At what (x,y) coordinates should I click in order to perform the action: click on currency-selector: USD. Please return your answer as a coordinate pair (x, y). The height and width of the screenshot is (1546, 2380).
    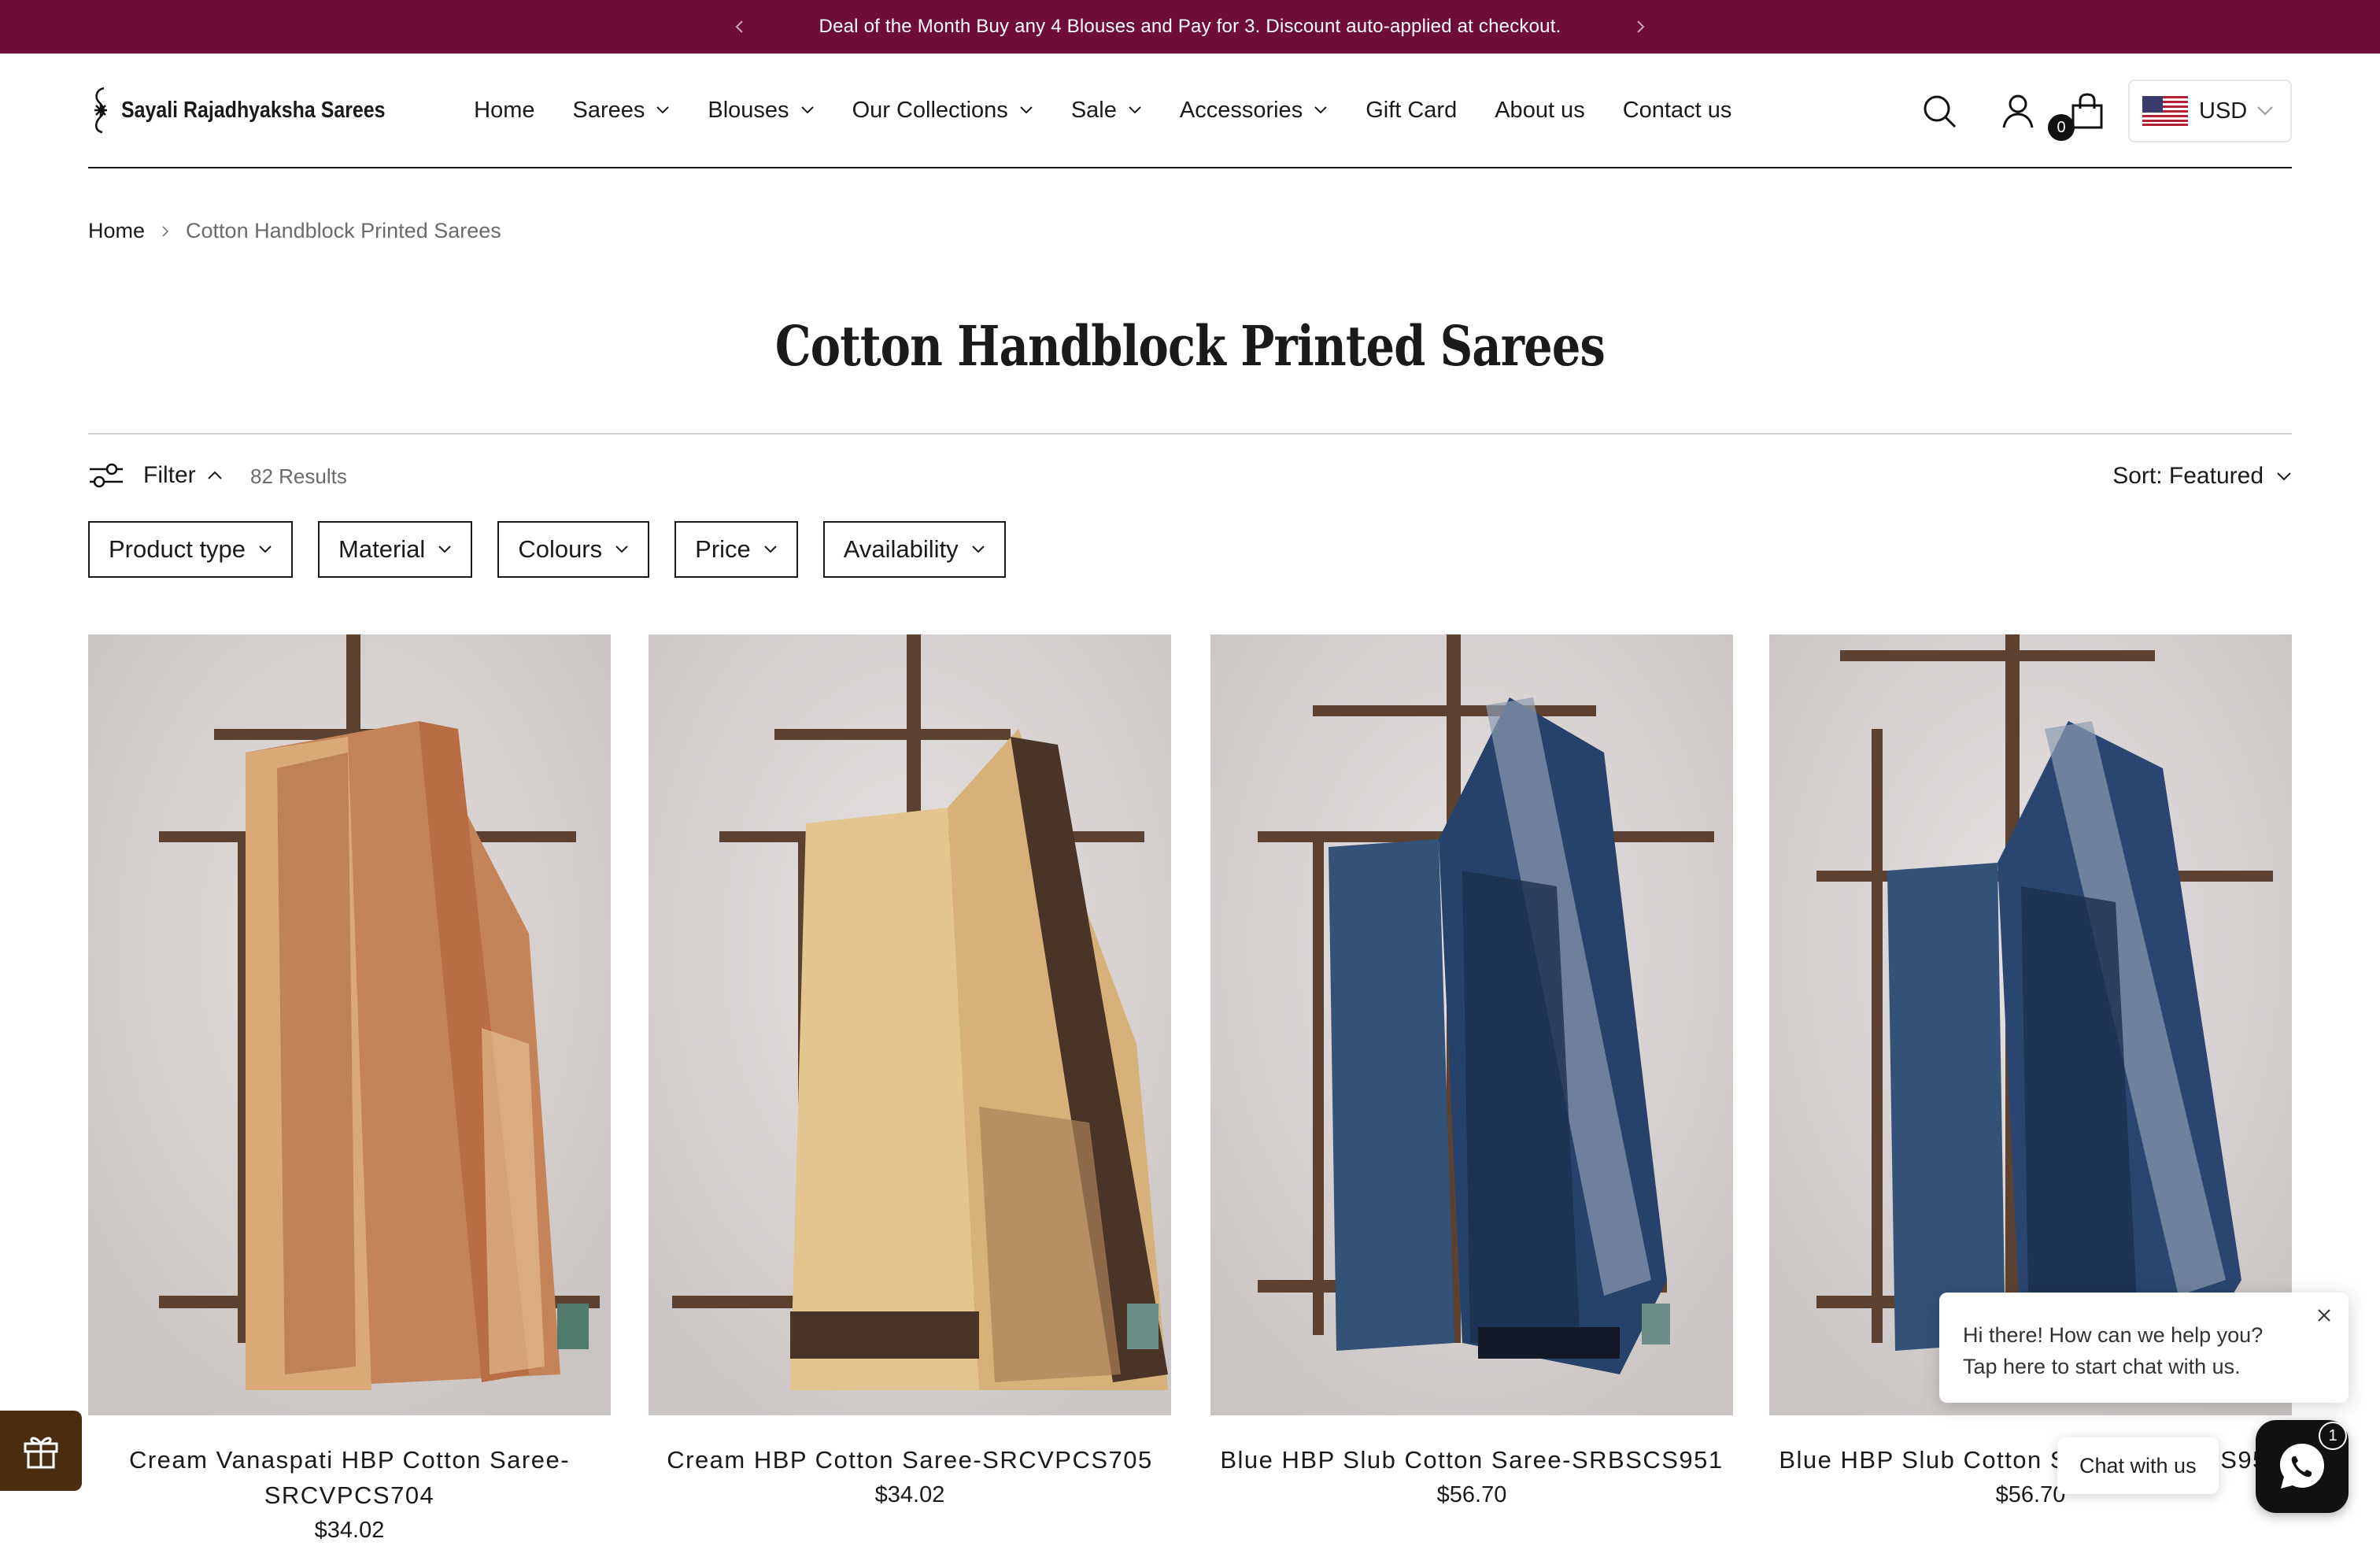
    Looking at the image, I should click on (2210, 111).